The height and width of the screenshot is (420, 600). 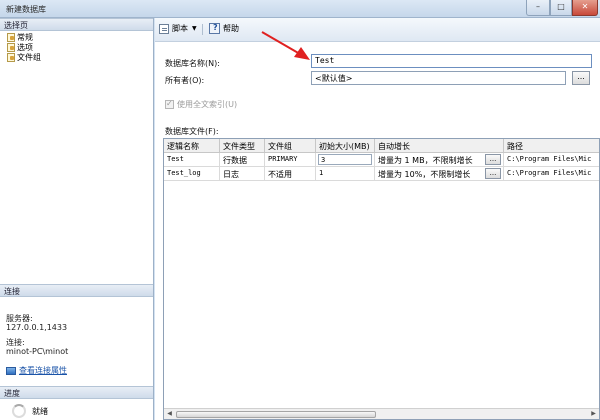 What do you see at coordinates (76, 57) in the screenshot?
I see `page-item-filegroups: 文件组` at bounding box center [76, 57].